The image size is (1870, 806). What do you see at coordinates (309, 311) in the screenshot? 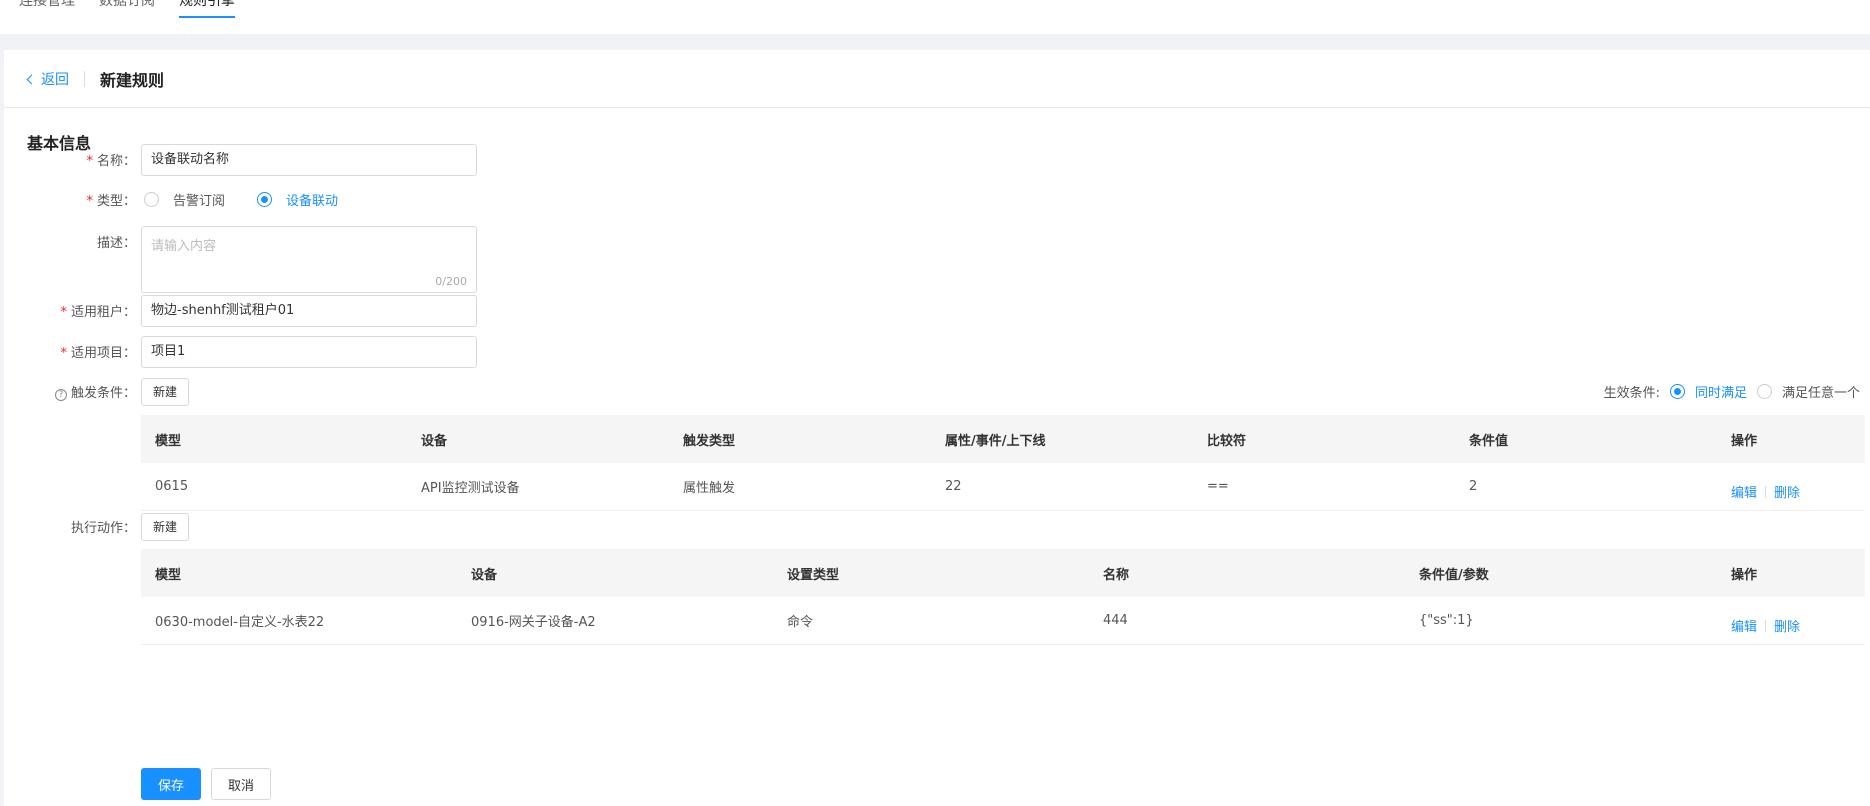
I see `tenant-select: 物边-shenhf测试租户01` at bounding box center [309, 311].